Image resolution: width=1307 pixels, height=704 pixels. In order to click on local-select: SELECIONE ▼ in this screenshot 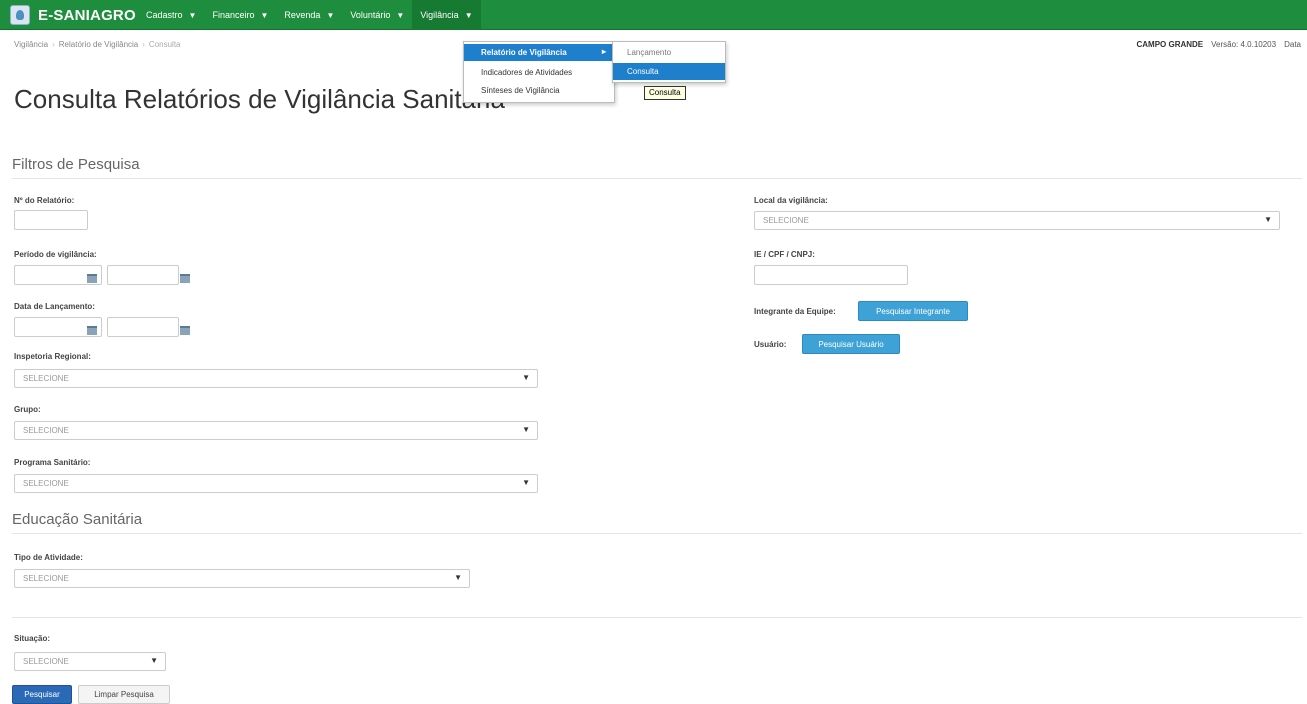, I will do `click(1017, 220)`.